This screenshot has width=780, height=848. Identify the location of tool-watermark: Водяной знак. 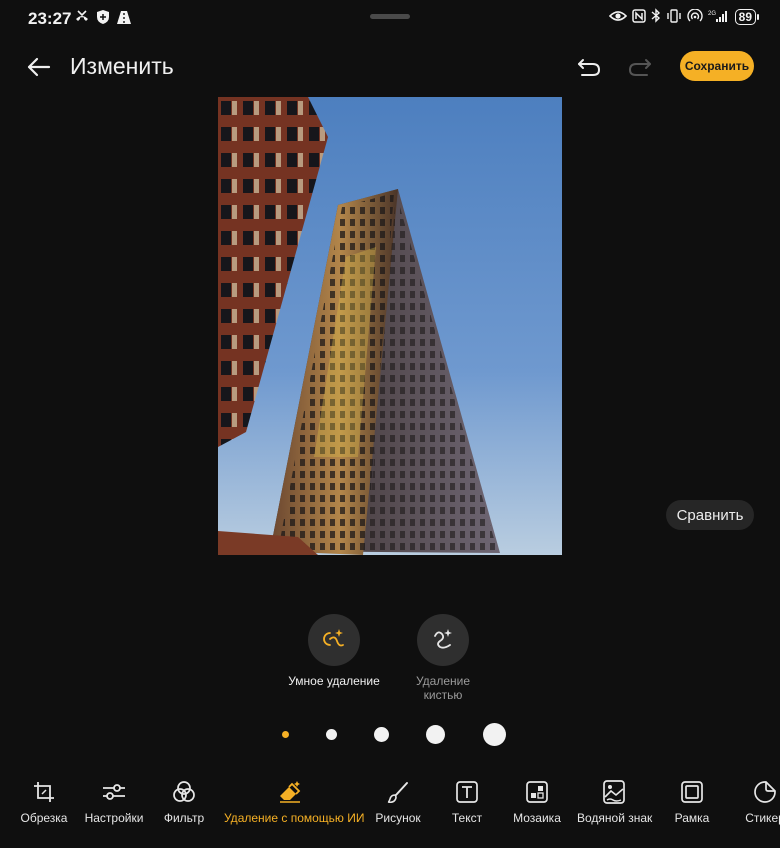
(615, 802).